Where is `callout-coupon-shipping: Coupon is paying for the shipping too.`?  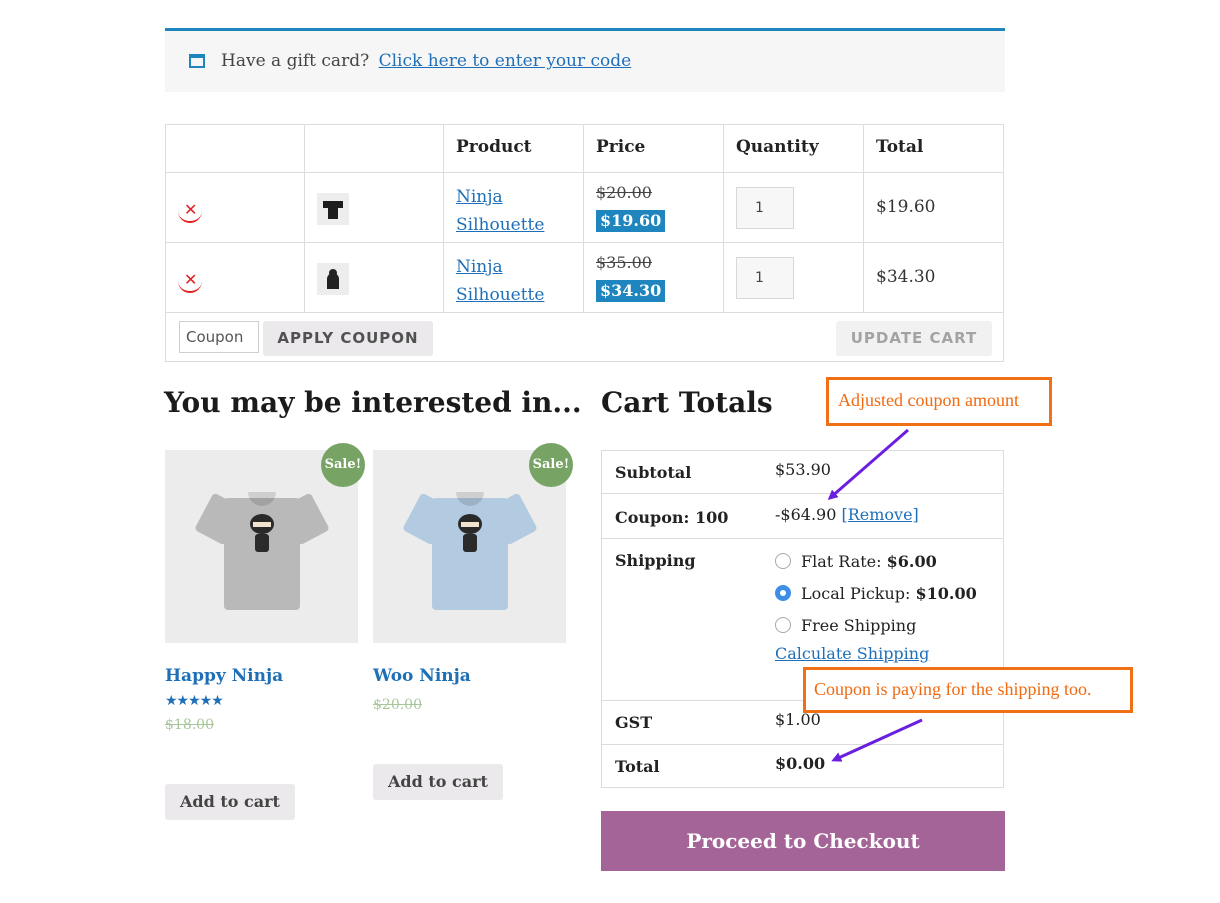 callout-coupon-shipping: Coupon is paying for the shipping too. is located at coordinates (968, 690).